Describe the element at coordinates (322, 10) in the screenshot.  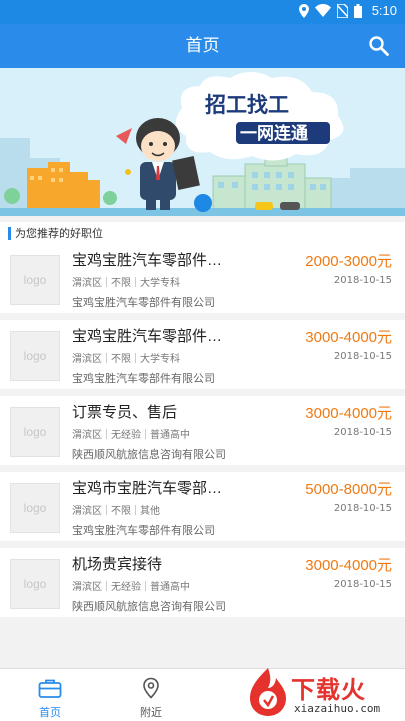
I see `wifi-icon` at that location.